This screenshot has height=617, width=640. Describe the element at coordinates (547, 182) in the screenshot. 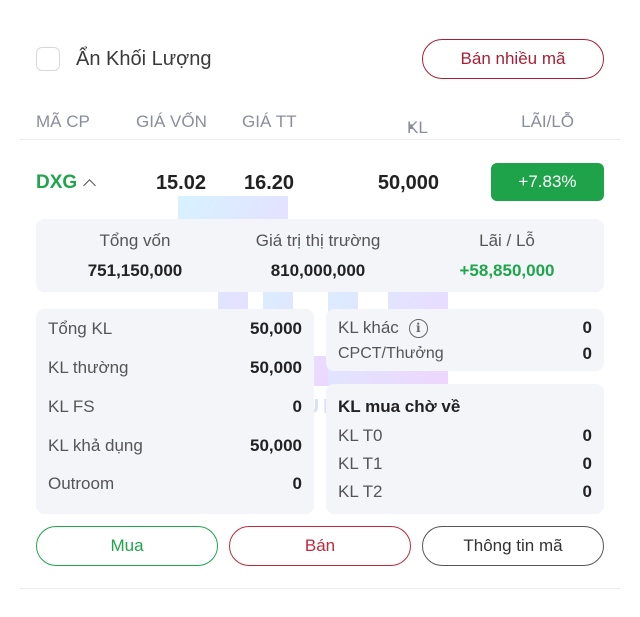

I see `pnl-percent-badge: +7.83%` at that location.